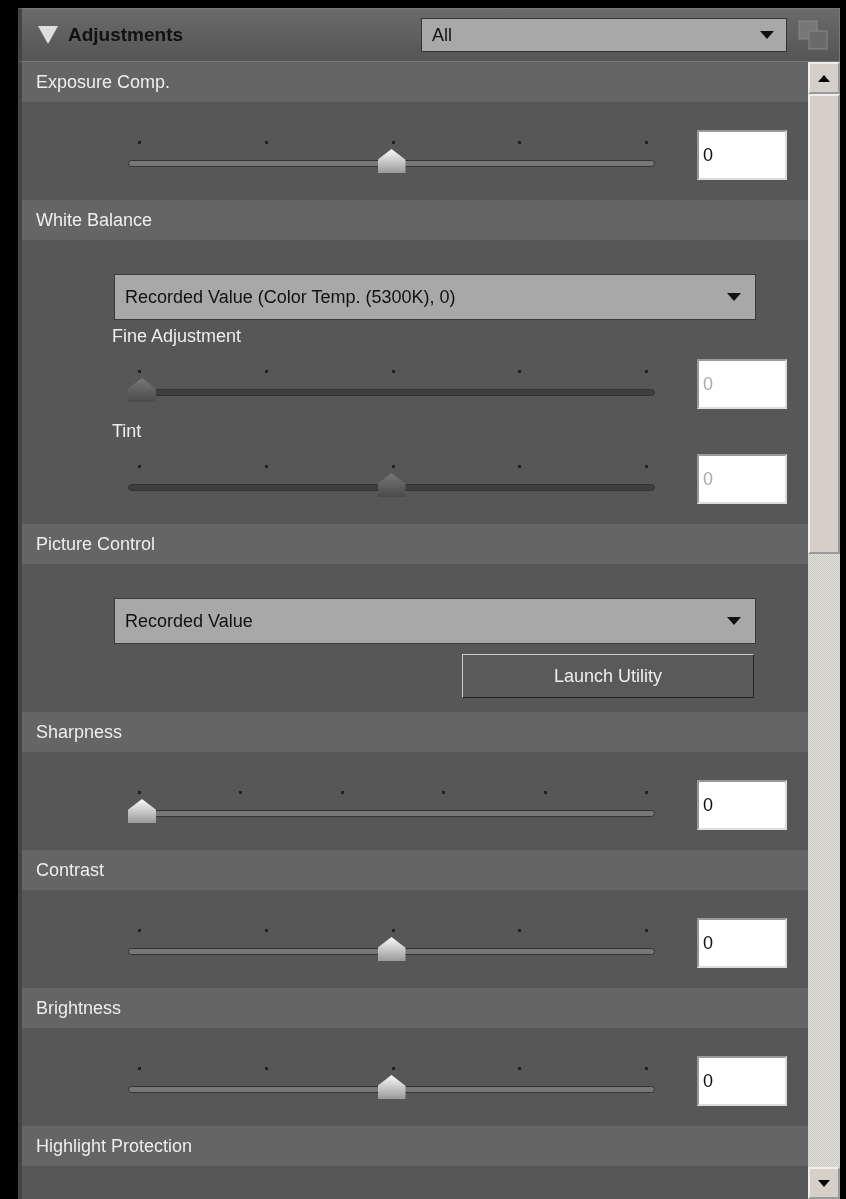 The width and height of the screenshot is (846, 1199). I want to click on section-header: Exposure Comp., so click(415, 82).